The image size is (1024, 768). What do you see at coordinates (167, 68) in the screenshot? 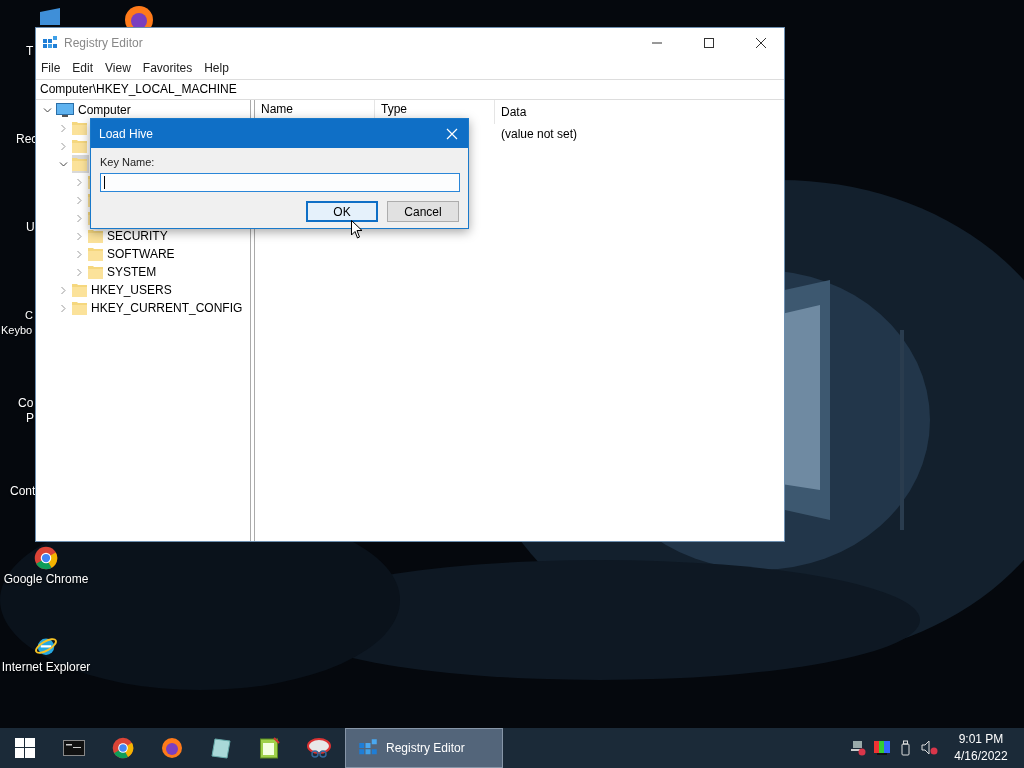
I see `menu-item: Favorites` at bounding box center [167, 68].